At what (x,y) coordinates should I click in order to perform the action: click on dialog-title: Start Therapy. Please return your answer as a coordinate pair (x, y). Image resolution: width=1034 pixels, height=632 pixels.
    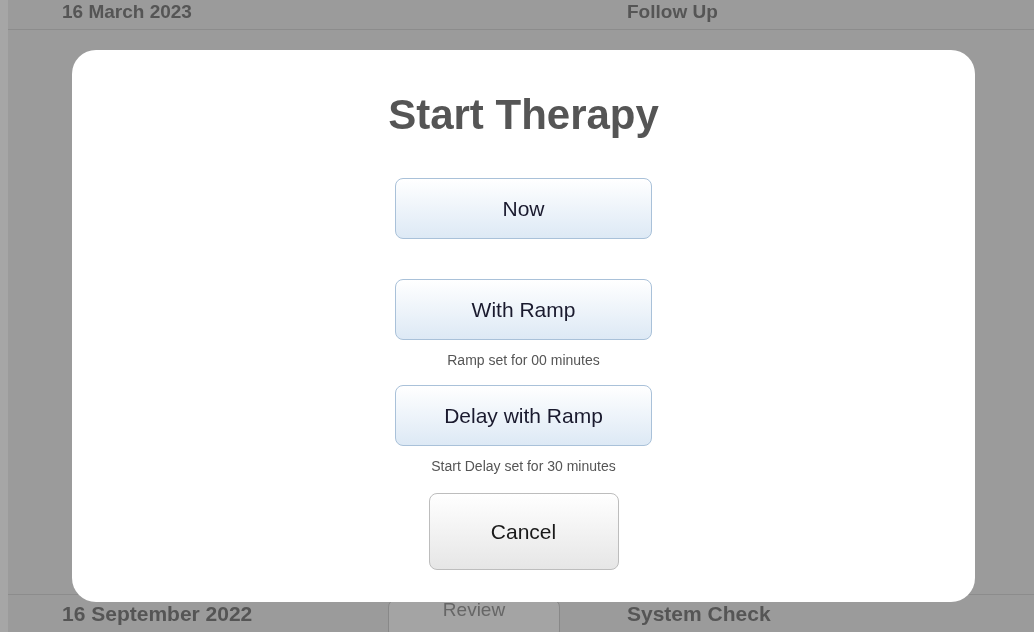
    Looking at the image, I should click on (523, 115).